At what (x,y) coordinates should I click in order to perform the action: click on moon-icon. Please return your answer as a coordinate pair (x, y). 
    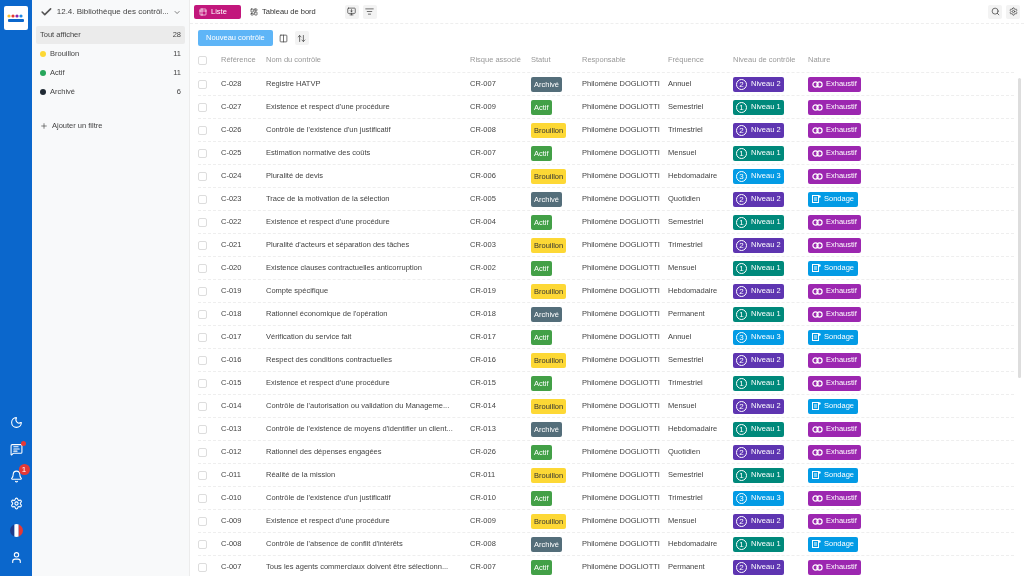
    Looking at the image, I should click on (16, 422).